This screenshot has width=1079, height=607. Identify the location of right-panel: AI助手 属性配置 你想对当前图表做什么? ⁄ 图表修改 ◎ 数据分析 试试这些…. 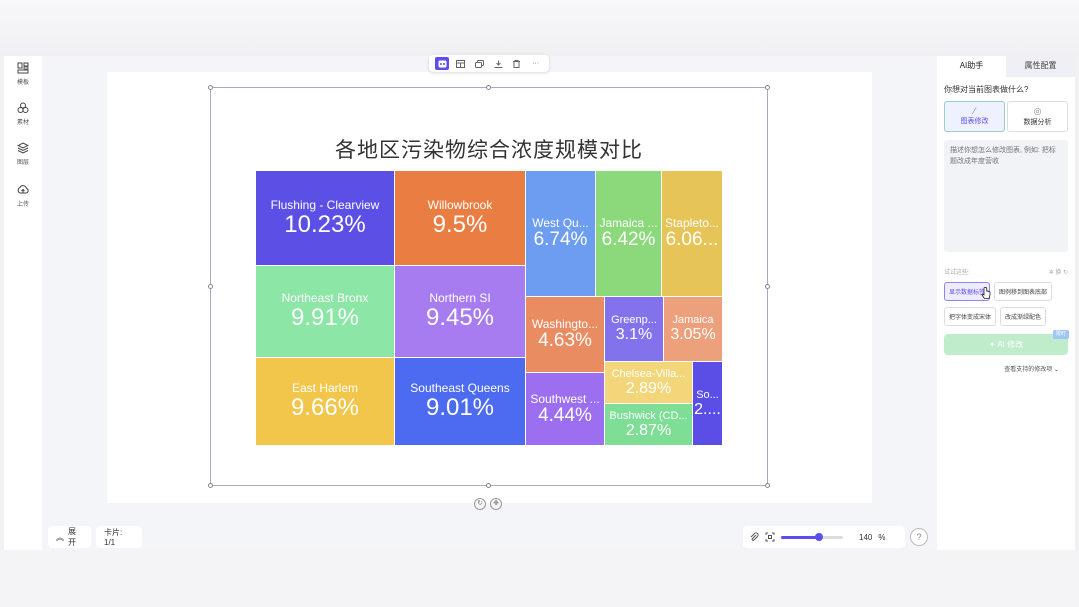
(1006, 303).